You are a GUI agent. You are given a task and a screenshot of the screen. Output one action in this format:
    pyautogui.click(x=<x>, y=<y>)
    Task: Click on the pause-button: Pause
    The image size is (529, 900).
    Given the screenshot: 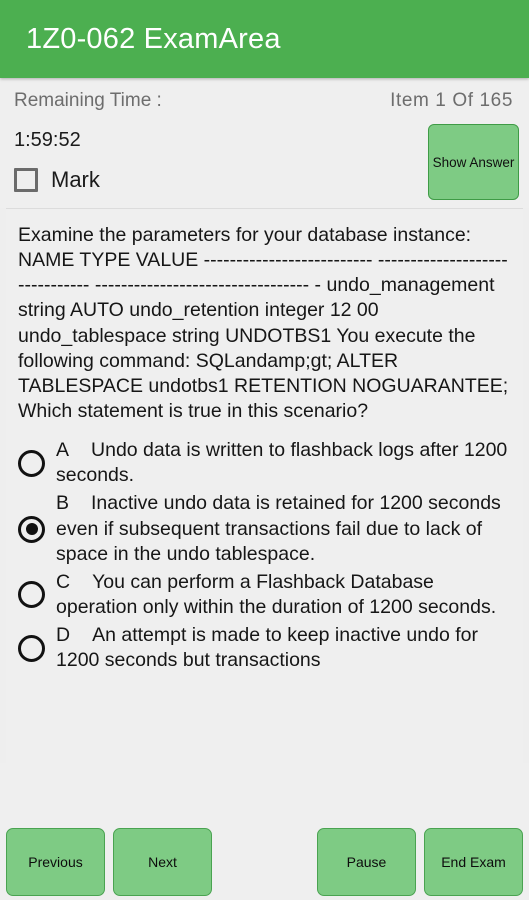 What is the action you would take?
    pyautogui.click(x=366, y=862)
    